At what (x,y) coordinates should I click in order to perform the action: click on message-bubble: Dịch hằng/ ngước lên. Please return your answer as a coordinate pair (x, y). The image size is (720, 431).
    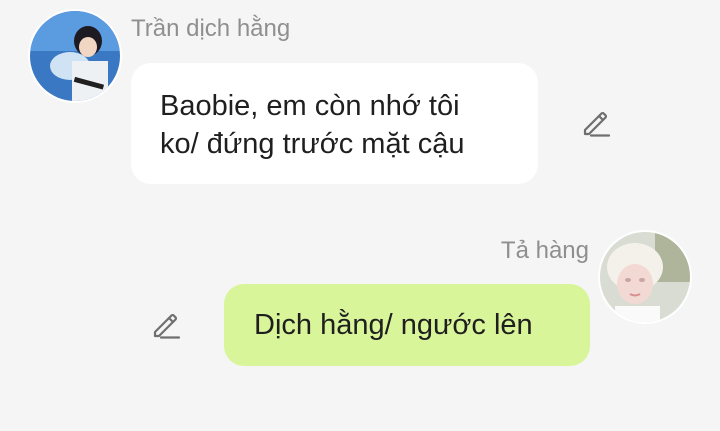
    Looking at the image, I should click on (407, 325).